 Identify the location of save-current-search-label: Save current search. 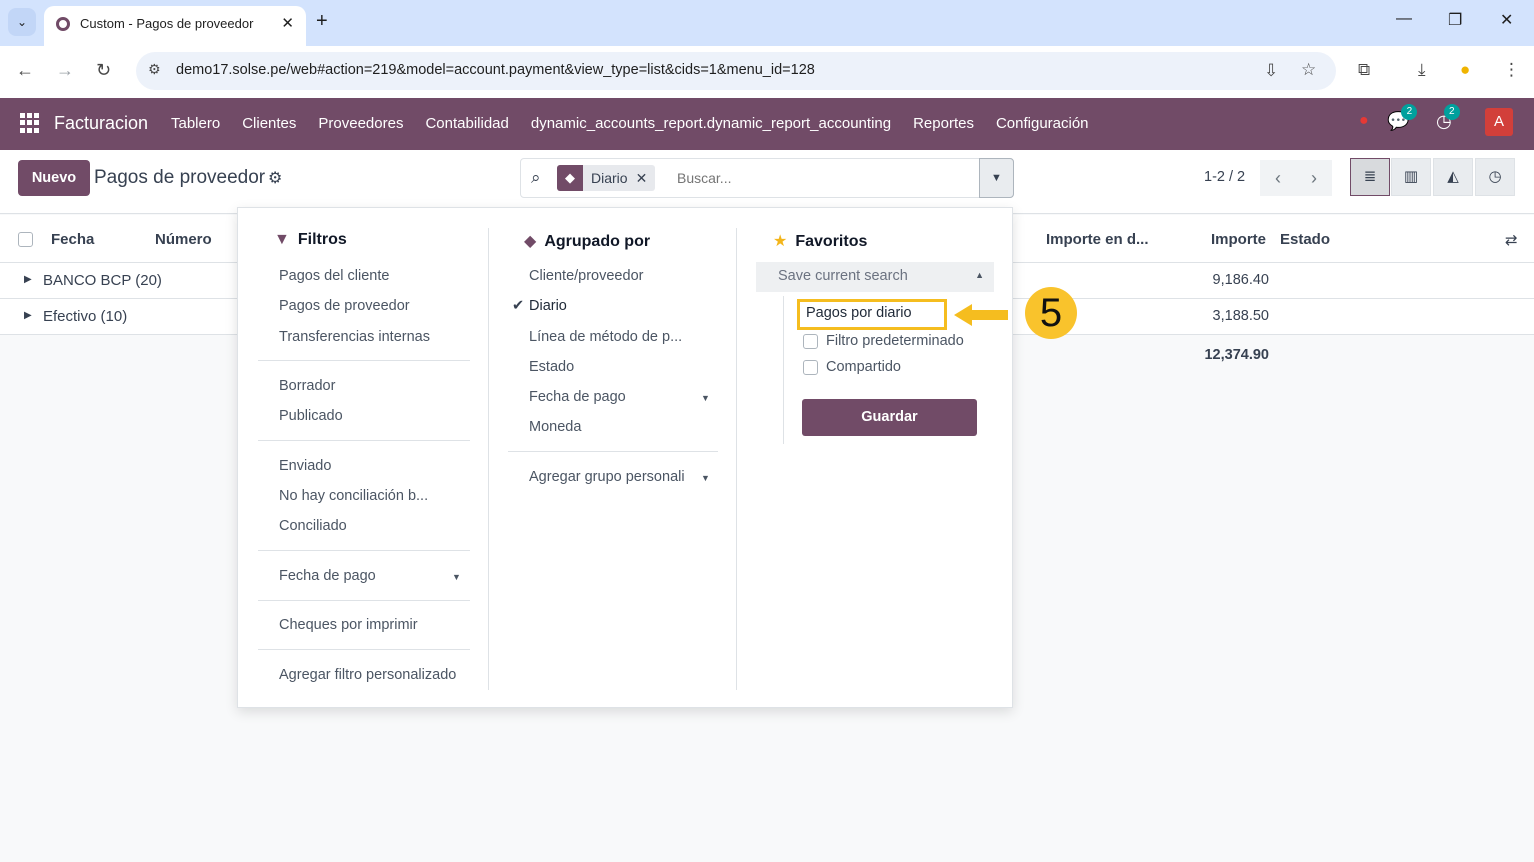
(843, 276).